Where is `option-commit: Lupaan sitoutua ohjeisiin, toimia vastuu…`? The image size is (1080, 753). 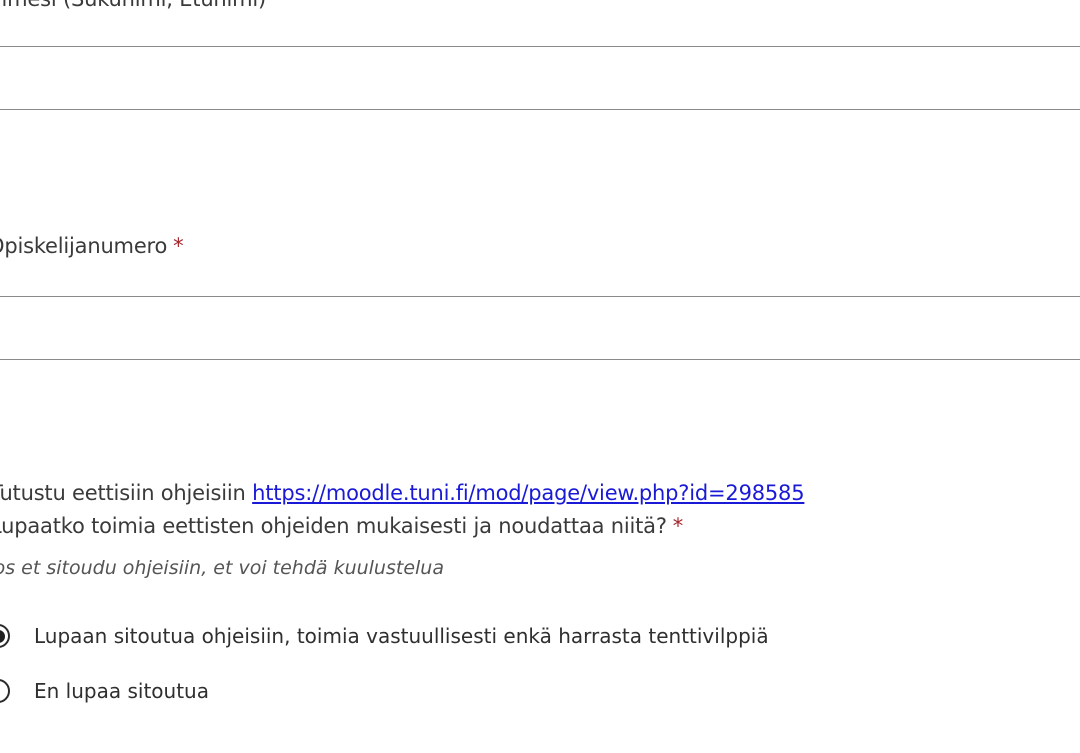 option-commit: Lupaan sitoutua ohjeisiin, toimia vastuu… is located at coordinates (384, 636).